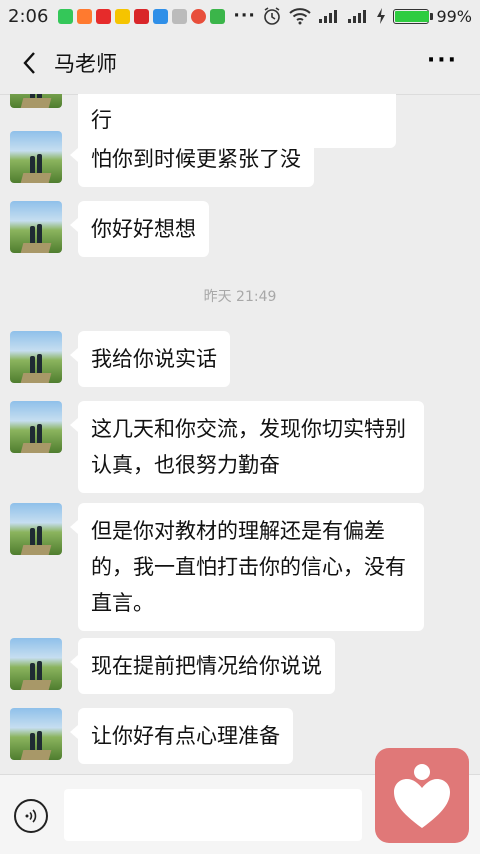 The image size is (480, 854). What do you see at coordinates (300, 16) in the screenshot?
I see `wifi-icon` at bounding box center [300, 16].